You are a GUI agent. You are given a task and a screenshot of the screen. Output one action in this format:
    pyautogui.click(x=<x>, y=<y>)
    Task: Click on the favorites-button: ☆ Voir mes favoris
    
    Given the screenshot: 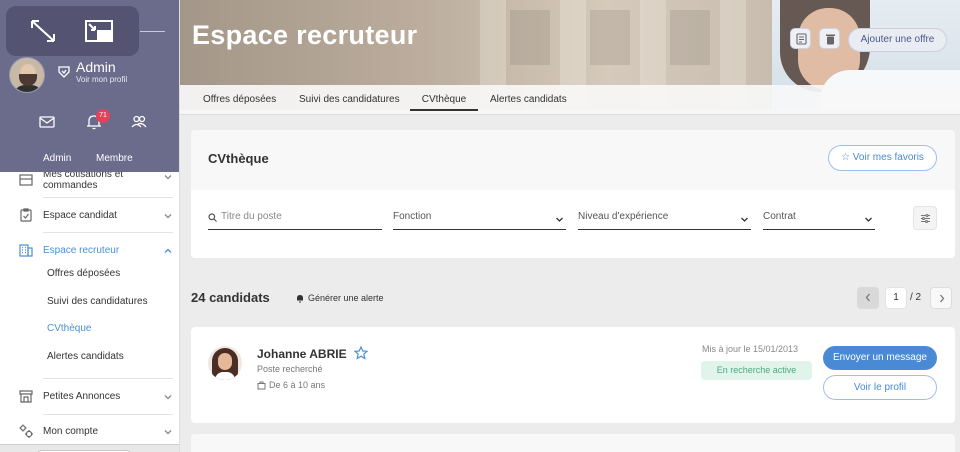 What is the action you would take?
    pyautogui.click(x=882, y=158)
    